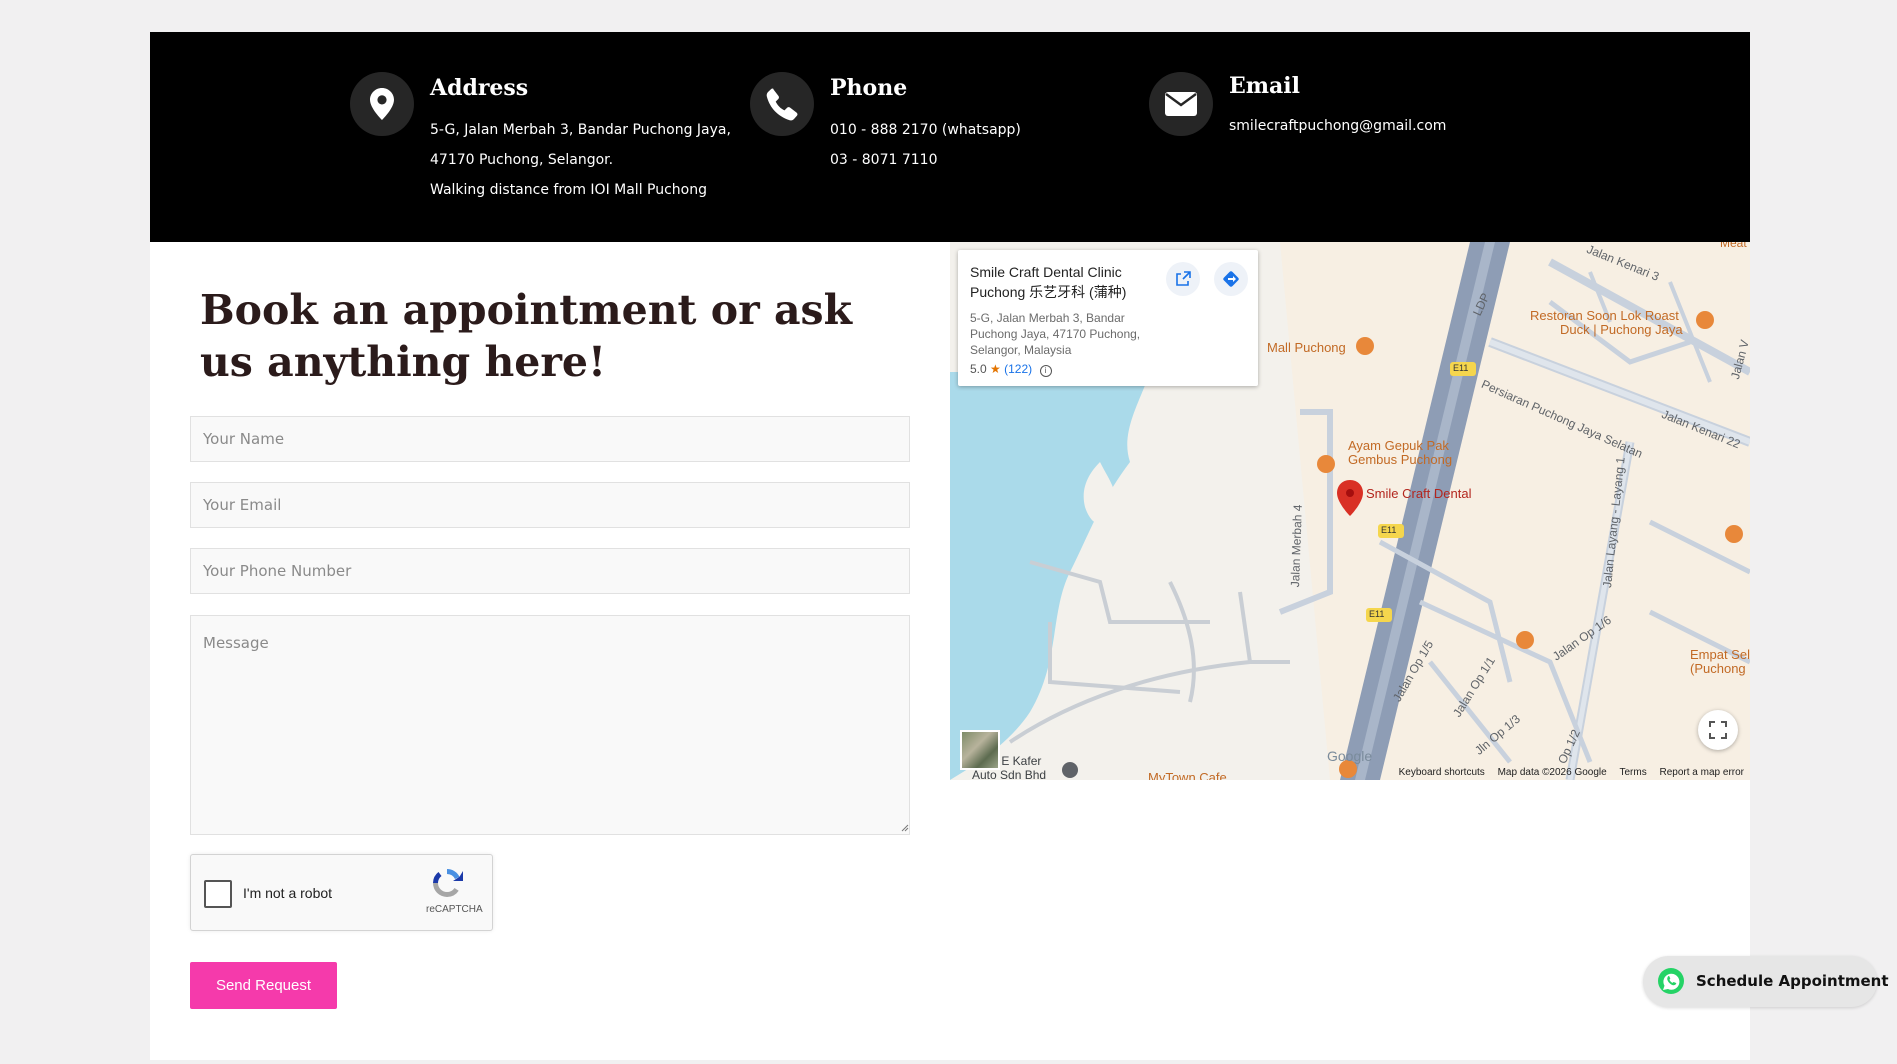 The width and height of the screenshot is (1897, 1064). Describe the element at coordinates (550, 505) in the screenshot. I see `email-input` at that location.